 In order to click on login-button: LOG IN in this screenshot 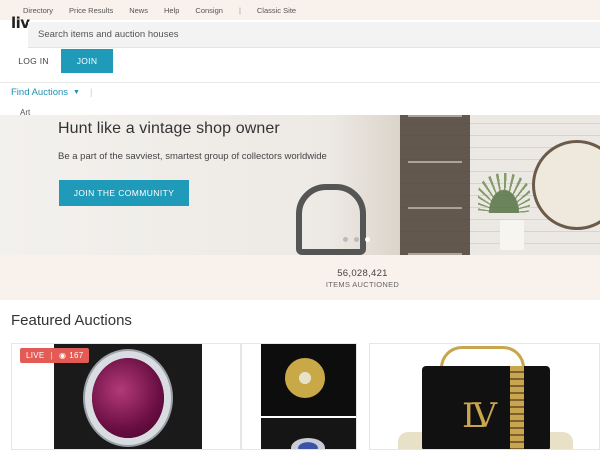, I will do `click(33, 61)`.